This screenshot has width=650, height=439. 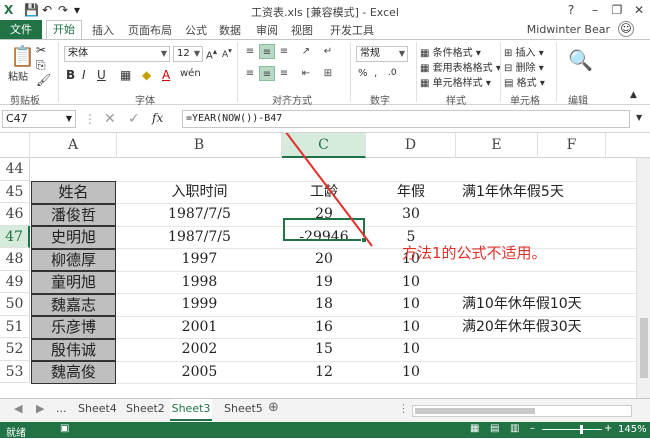 I want to click on page-break-view-icon: ▥, so click(x=514, y=428).